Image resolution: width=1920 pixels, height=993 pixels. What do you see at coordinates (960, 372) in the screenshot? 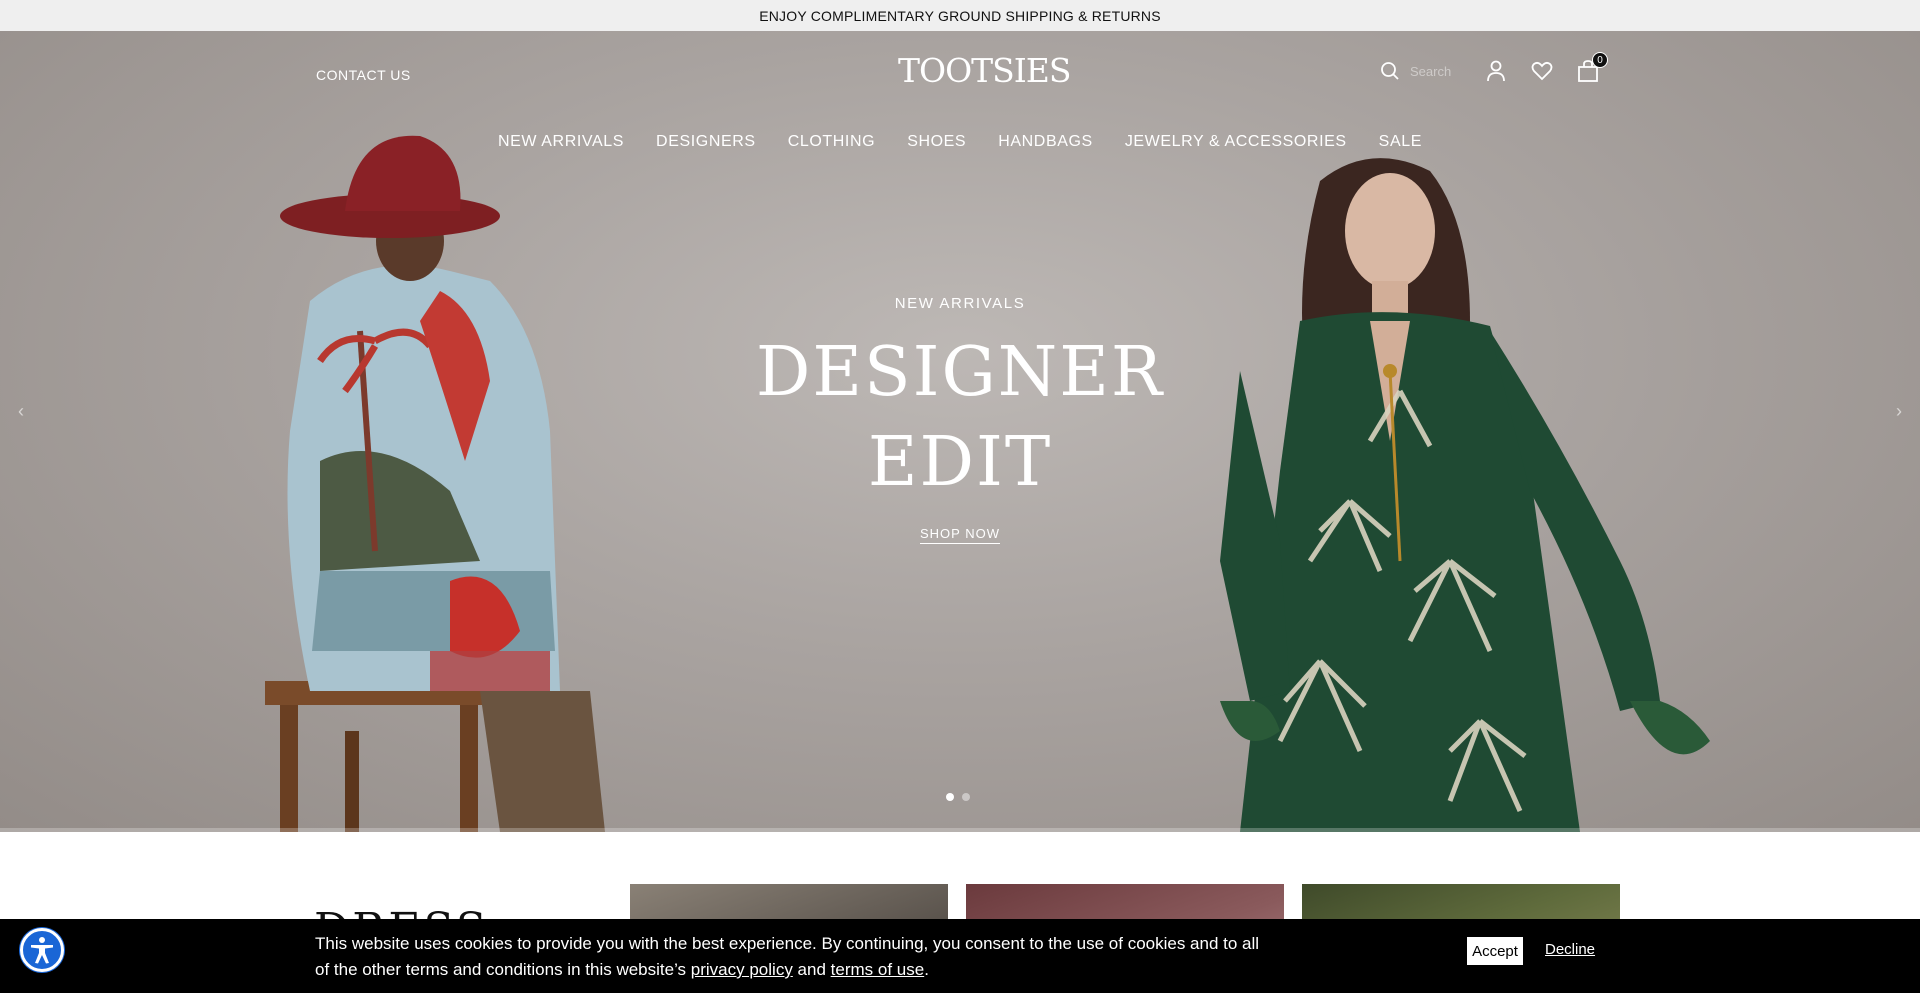
I see `hero-headline-line1: DESIGNER` at bounding box center [960, 372].